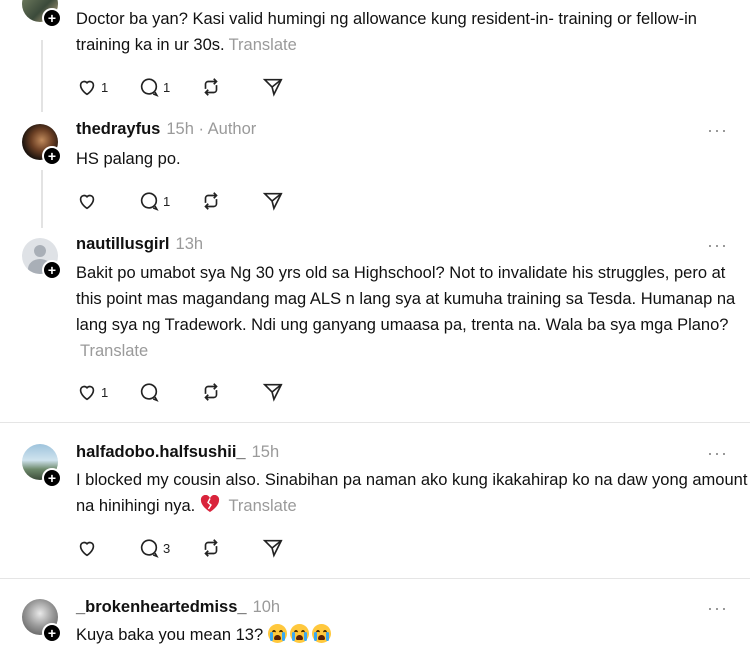  I want to click on username: halfadobo.halfsushii_, so click(161, 452).